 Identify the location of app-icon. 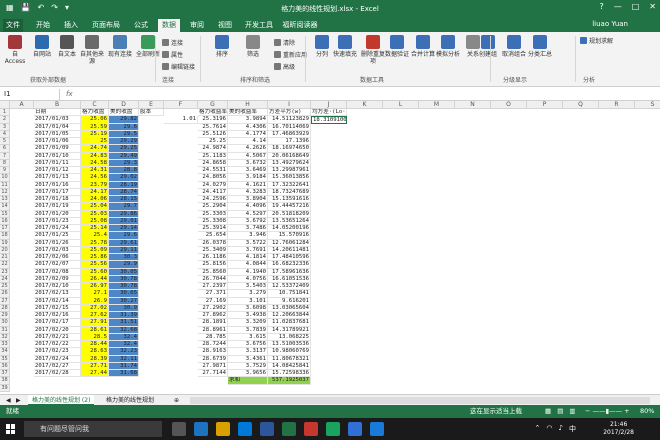
(311, 429).